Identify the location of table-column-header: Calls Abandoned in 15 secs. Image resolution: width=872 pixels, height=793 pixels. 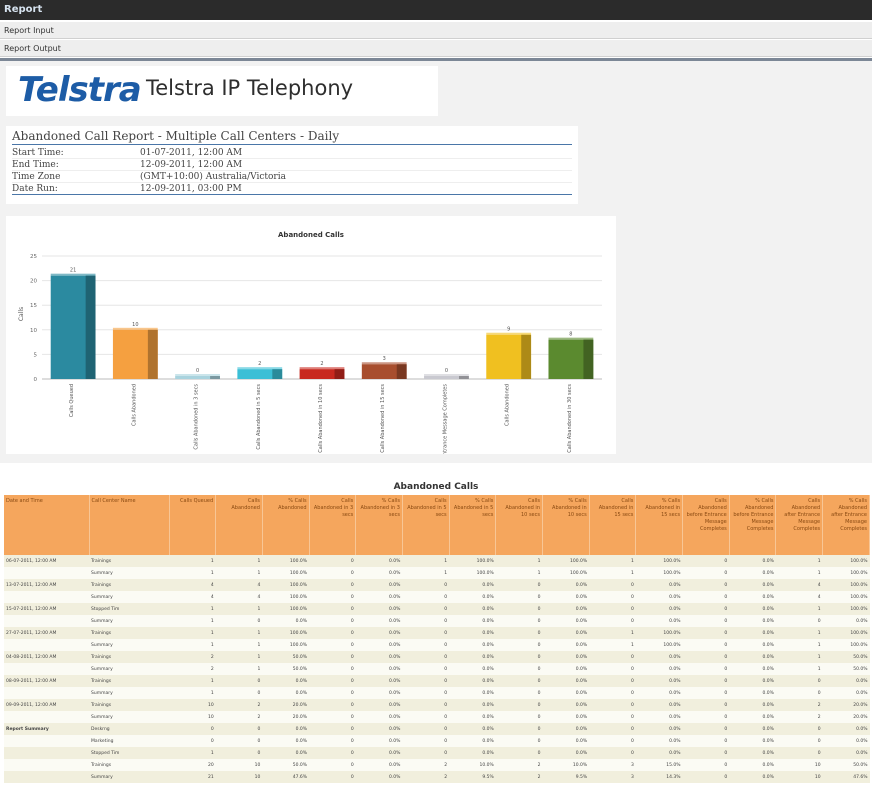
(613, 525).